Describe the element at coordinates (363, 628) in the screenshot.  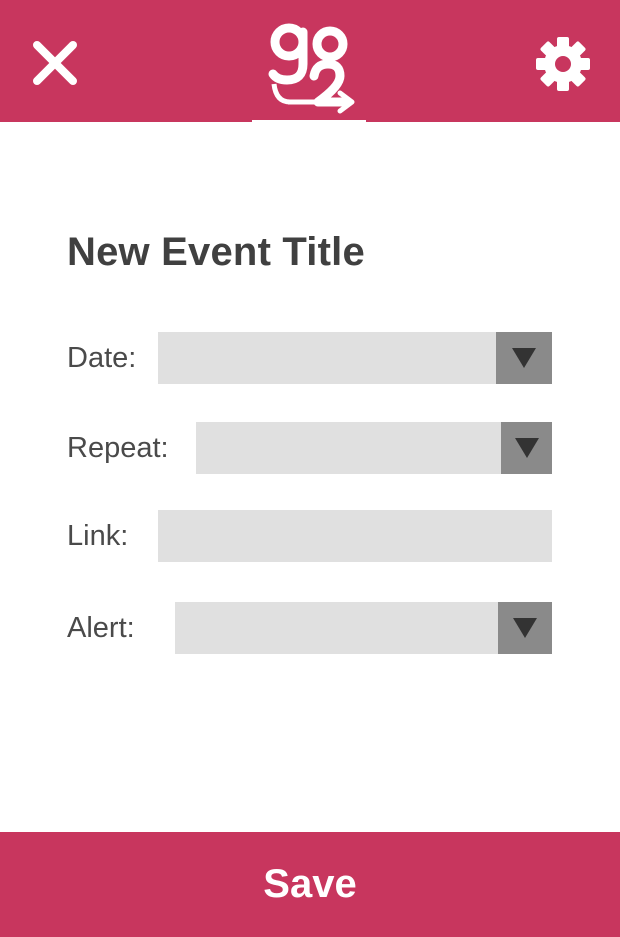
I see `alert-dropdown` at that location.